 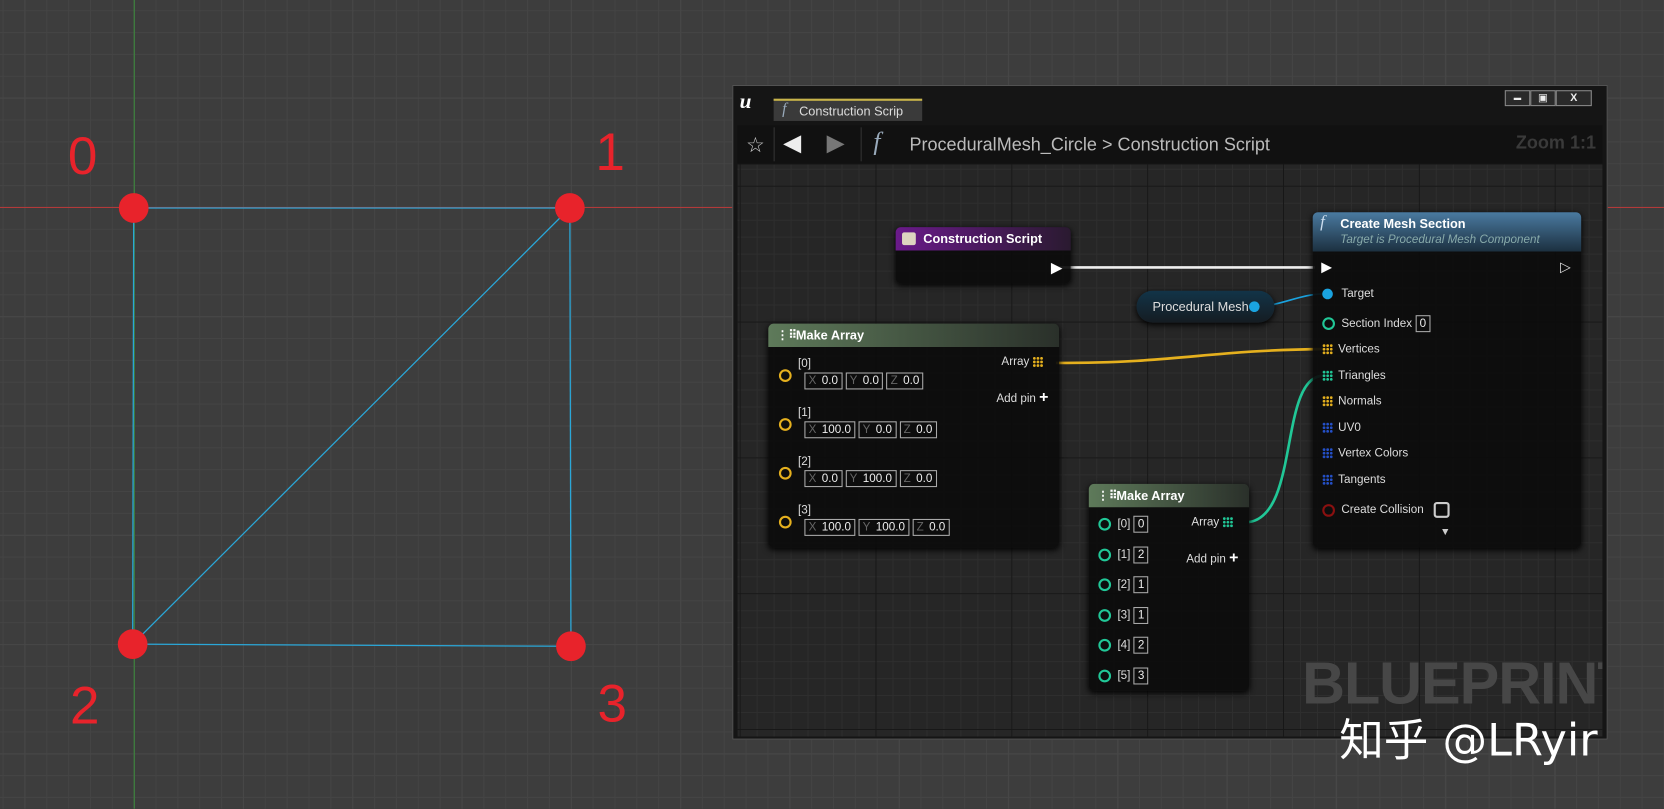 I want to click on tab-label: Construction Scrip, so click(x=851, y=111).